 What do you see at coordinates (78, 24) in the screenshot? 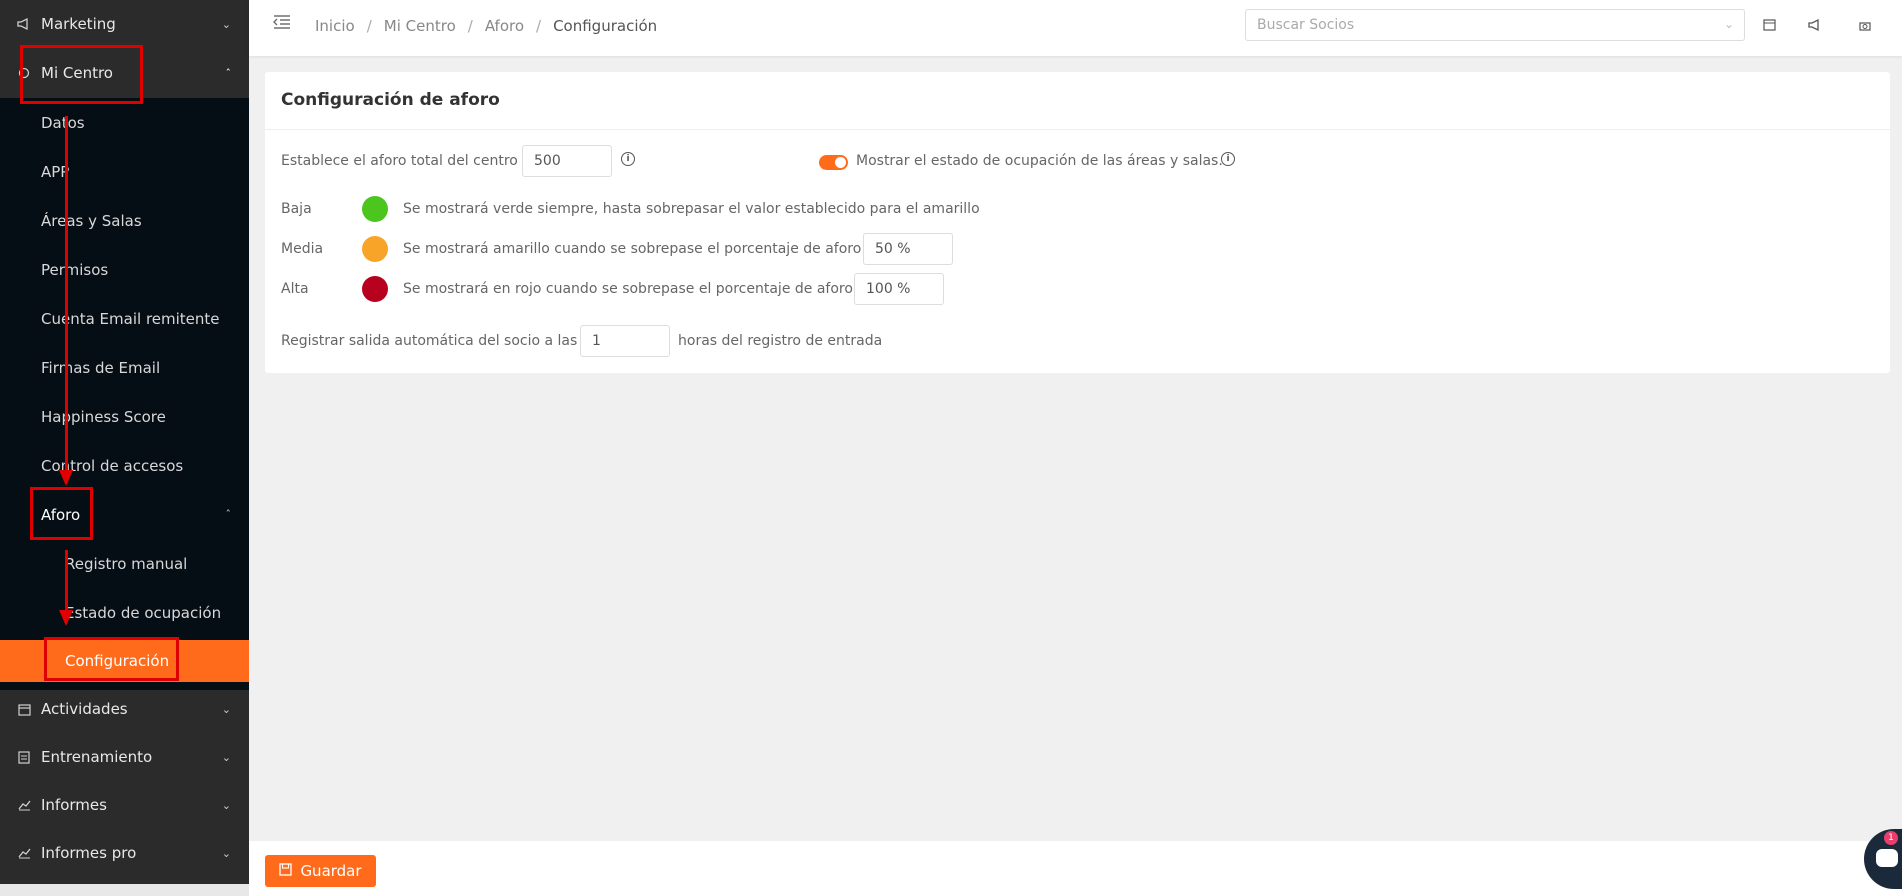
I see `sidebar-item-label: Marketing` at bounding box center [78, 24].